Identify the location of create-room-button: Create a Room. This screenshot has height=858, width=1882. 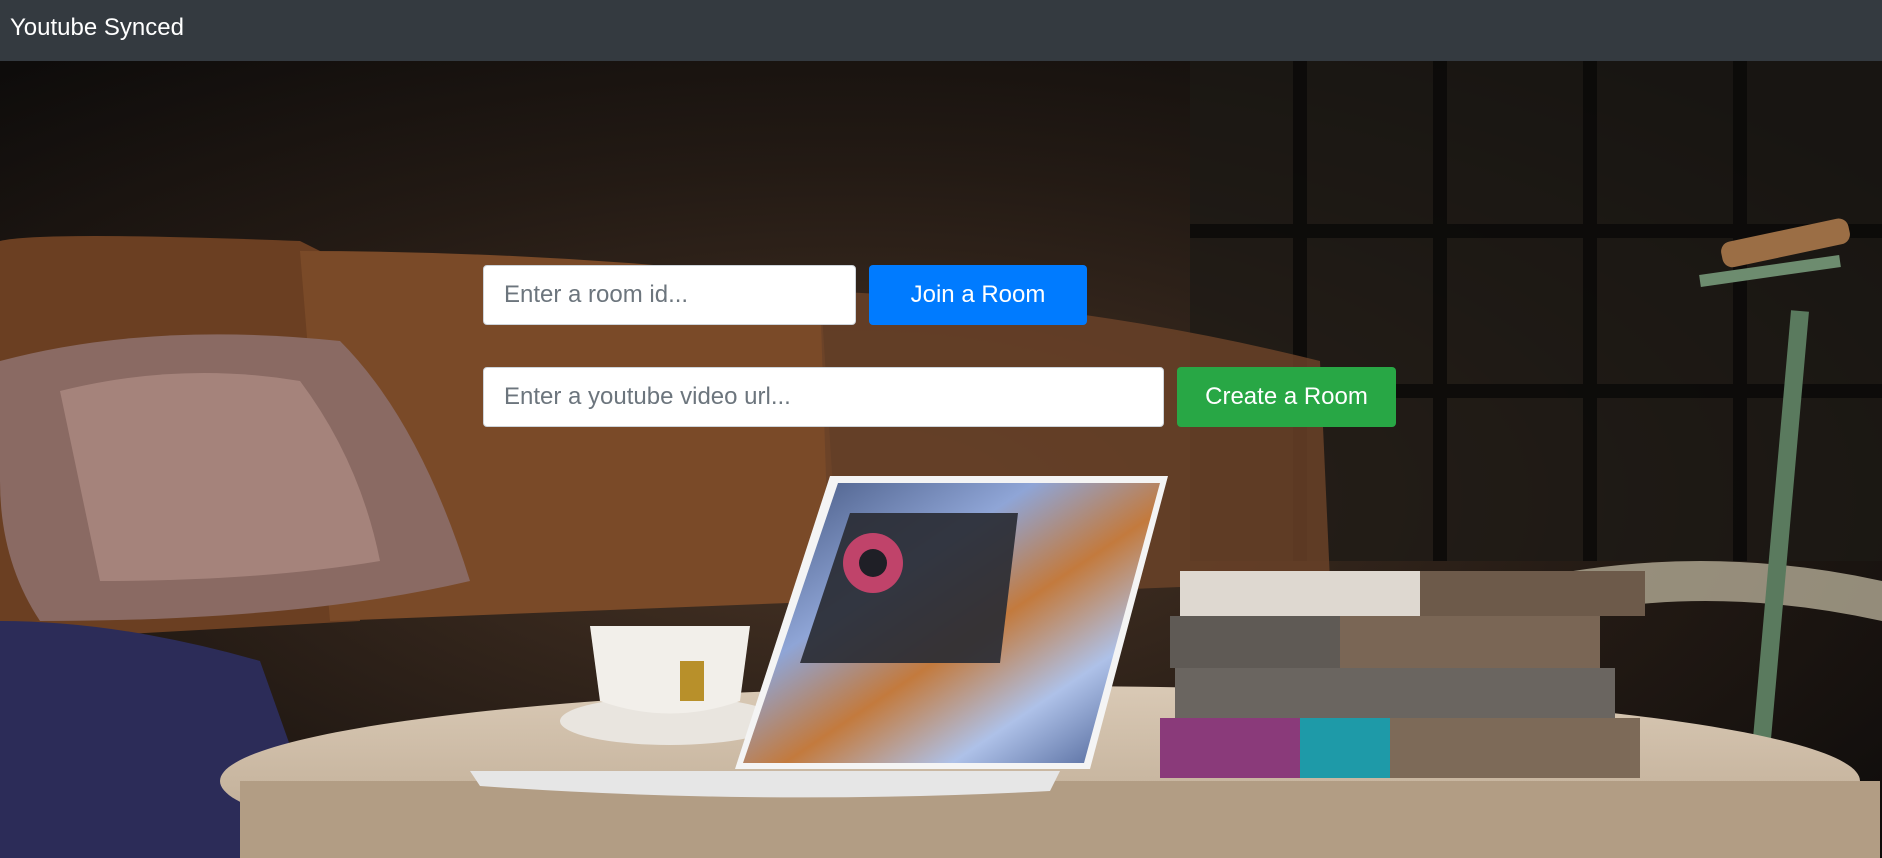
(1286, 397).